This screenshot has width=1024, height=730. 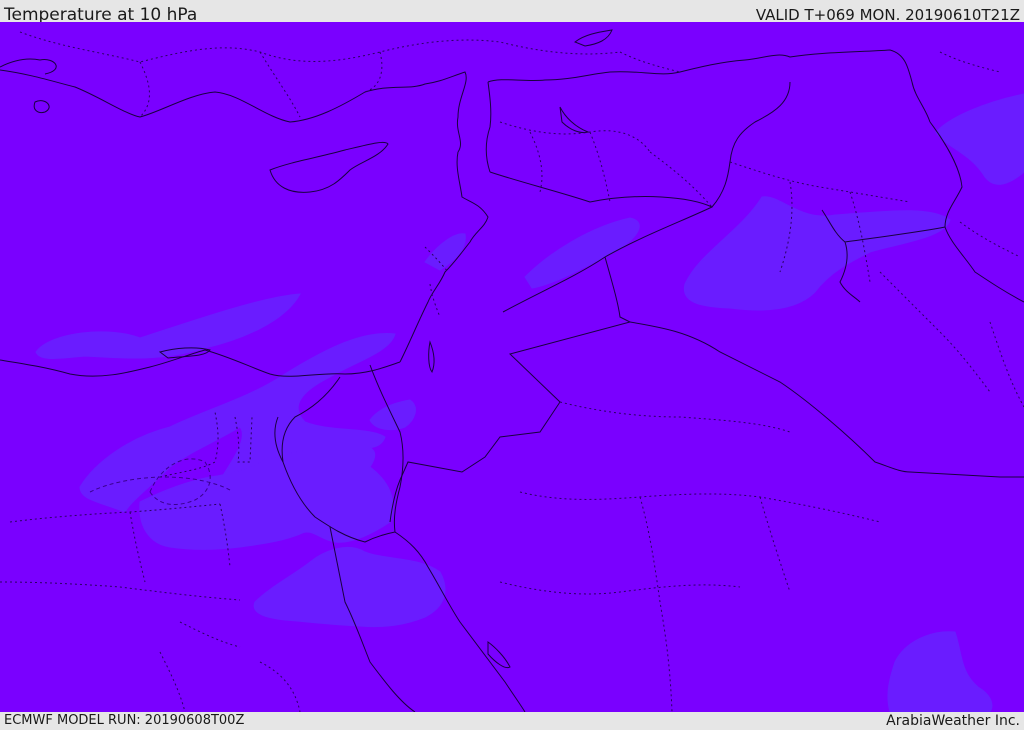 What do you see at coordinates (826, 399) in the screenshot?
I see `saudi-iraq-border` at bounding box center [826, 399].